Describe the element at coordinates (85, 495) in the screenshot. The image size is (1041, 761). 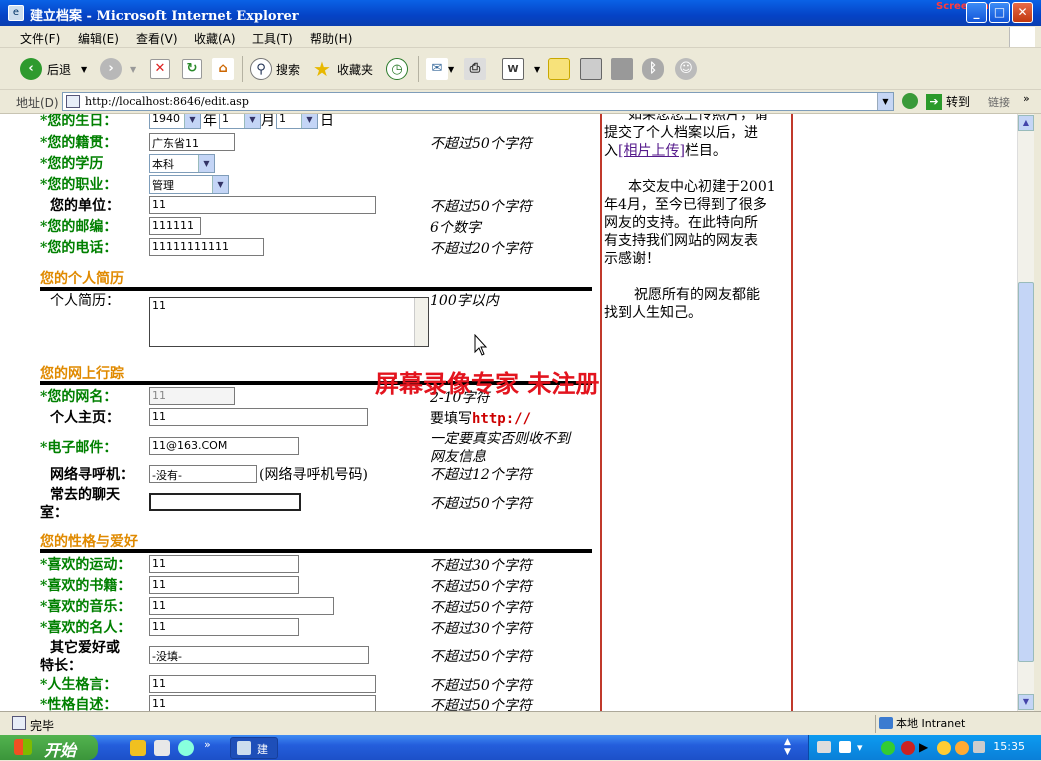
I see `chatroom-label-line1: 常去的聊天` at that location.